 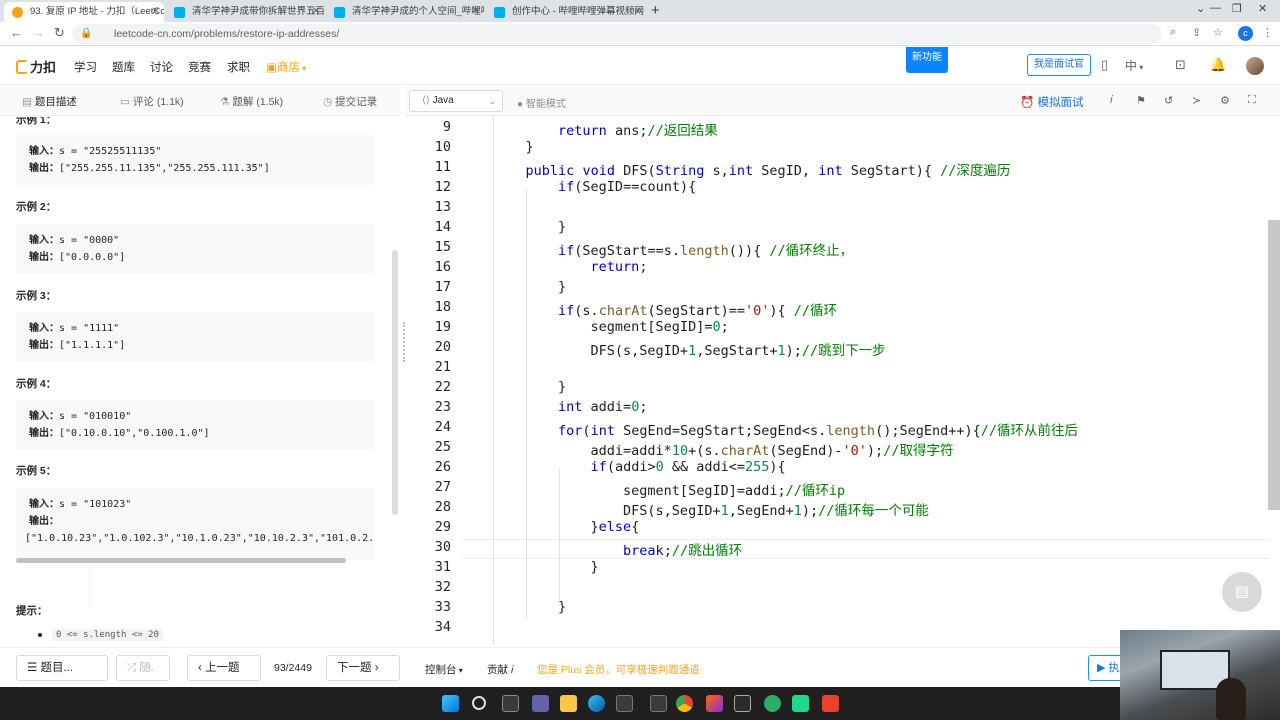 What do you see at coordinates (624, 703) in the screenshot?
I see `store-app-icon` at bounding box center [624, 703].